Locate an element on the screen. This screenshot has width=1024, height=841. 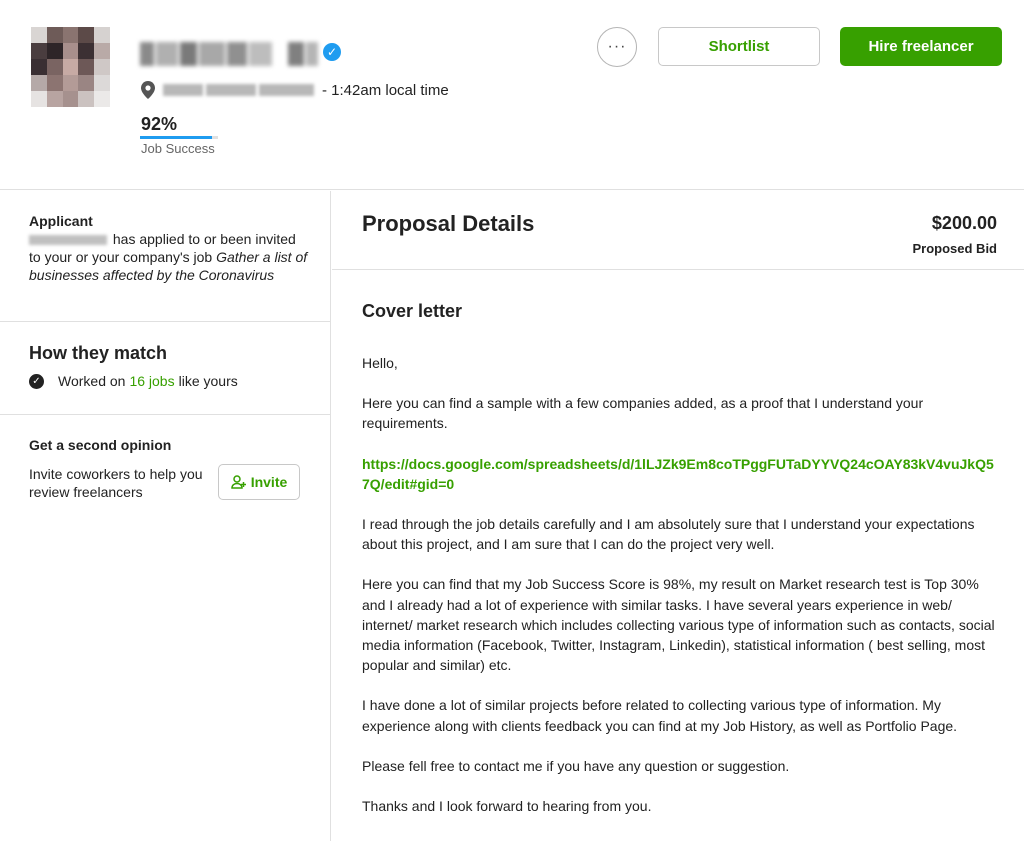
location-row: - 1:42am local time is located at coordinates (295, 90).